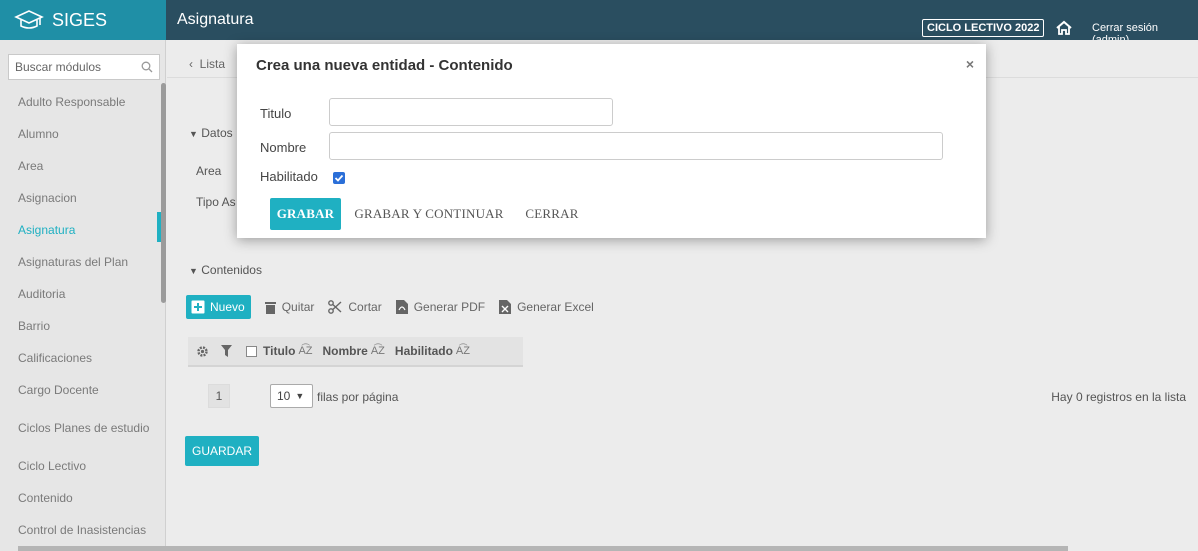 This screenshot has width=1198, height=551. I want to click on column-header-titulo: Titulo A͡Z, so click(288, 351).